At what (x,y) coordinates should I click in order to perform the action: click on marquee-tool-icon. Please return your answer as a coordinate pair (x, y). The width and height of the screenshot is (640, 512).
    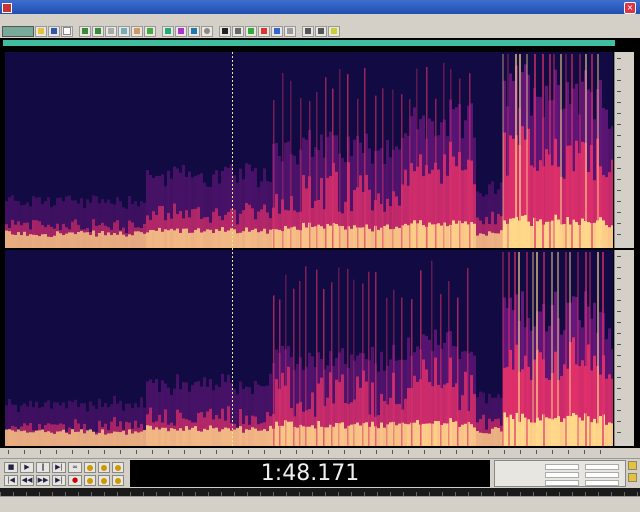
    Looking at the image, I should click on (321, 31).